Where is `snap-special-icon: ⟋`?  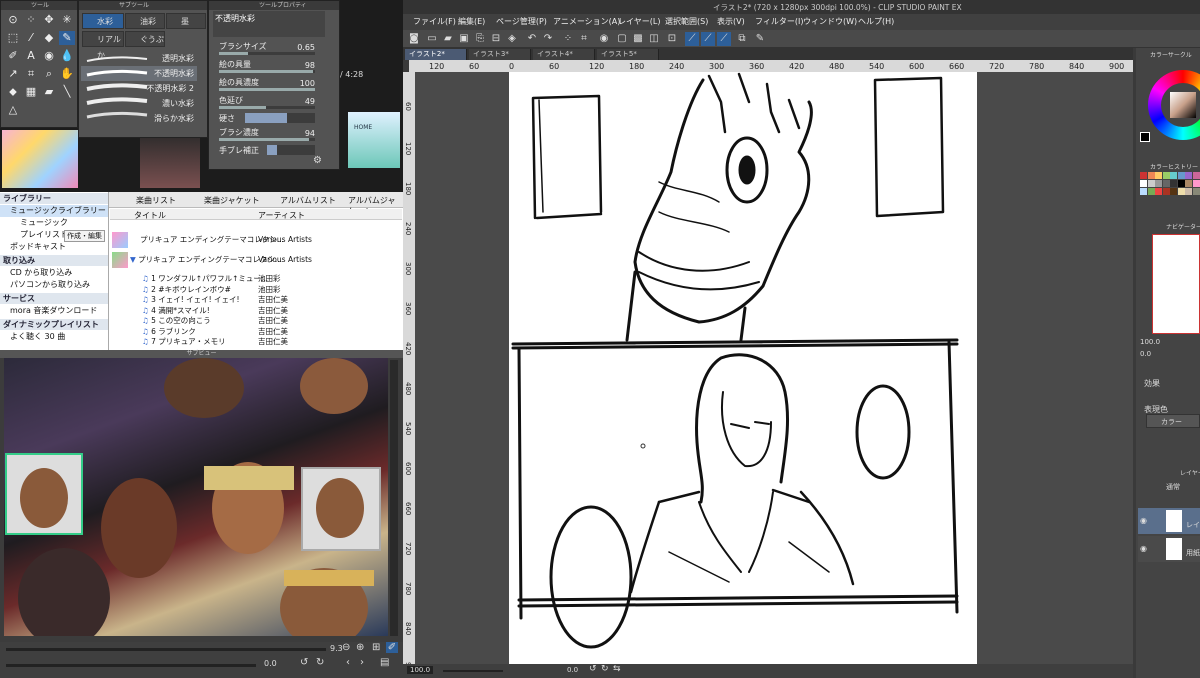
snap-special-icon: ⟋ is located at coordinates (692, 39).